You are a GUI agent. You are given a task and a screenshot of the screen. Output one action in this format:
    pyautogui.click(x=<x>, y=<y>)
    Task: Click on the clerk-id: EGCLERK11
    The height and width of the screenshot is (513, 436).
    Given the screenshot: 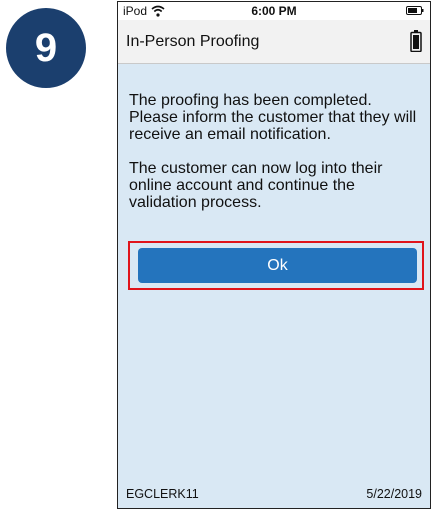 What is the action you would take?
    pyautogui.click(x=162, y=494)
    